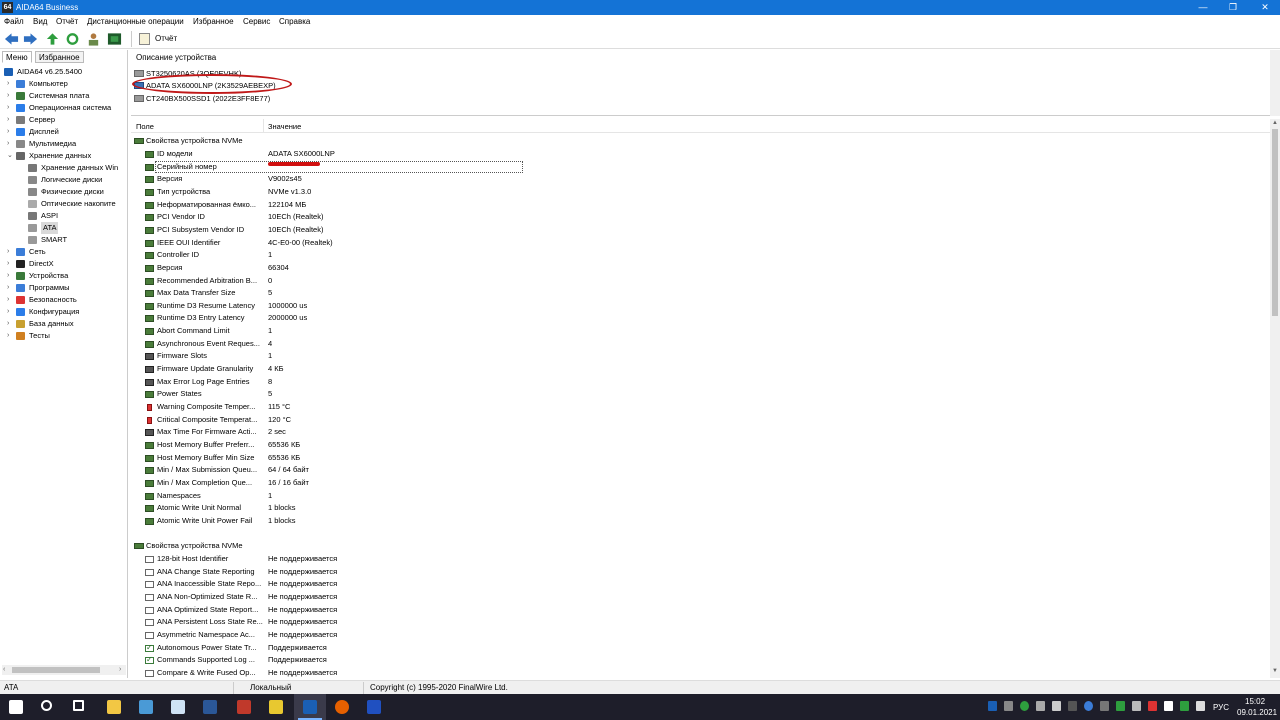  What do you see at coordinates (1257, 712) in the screenshot?
I see `clock-date: 09.01.2021` at bounding box center [1257, 712].